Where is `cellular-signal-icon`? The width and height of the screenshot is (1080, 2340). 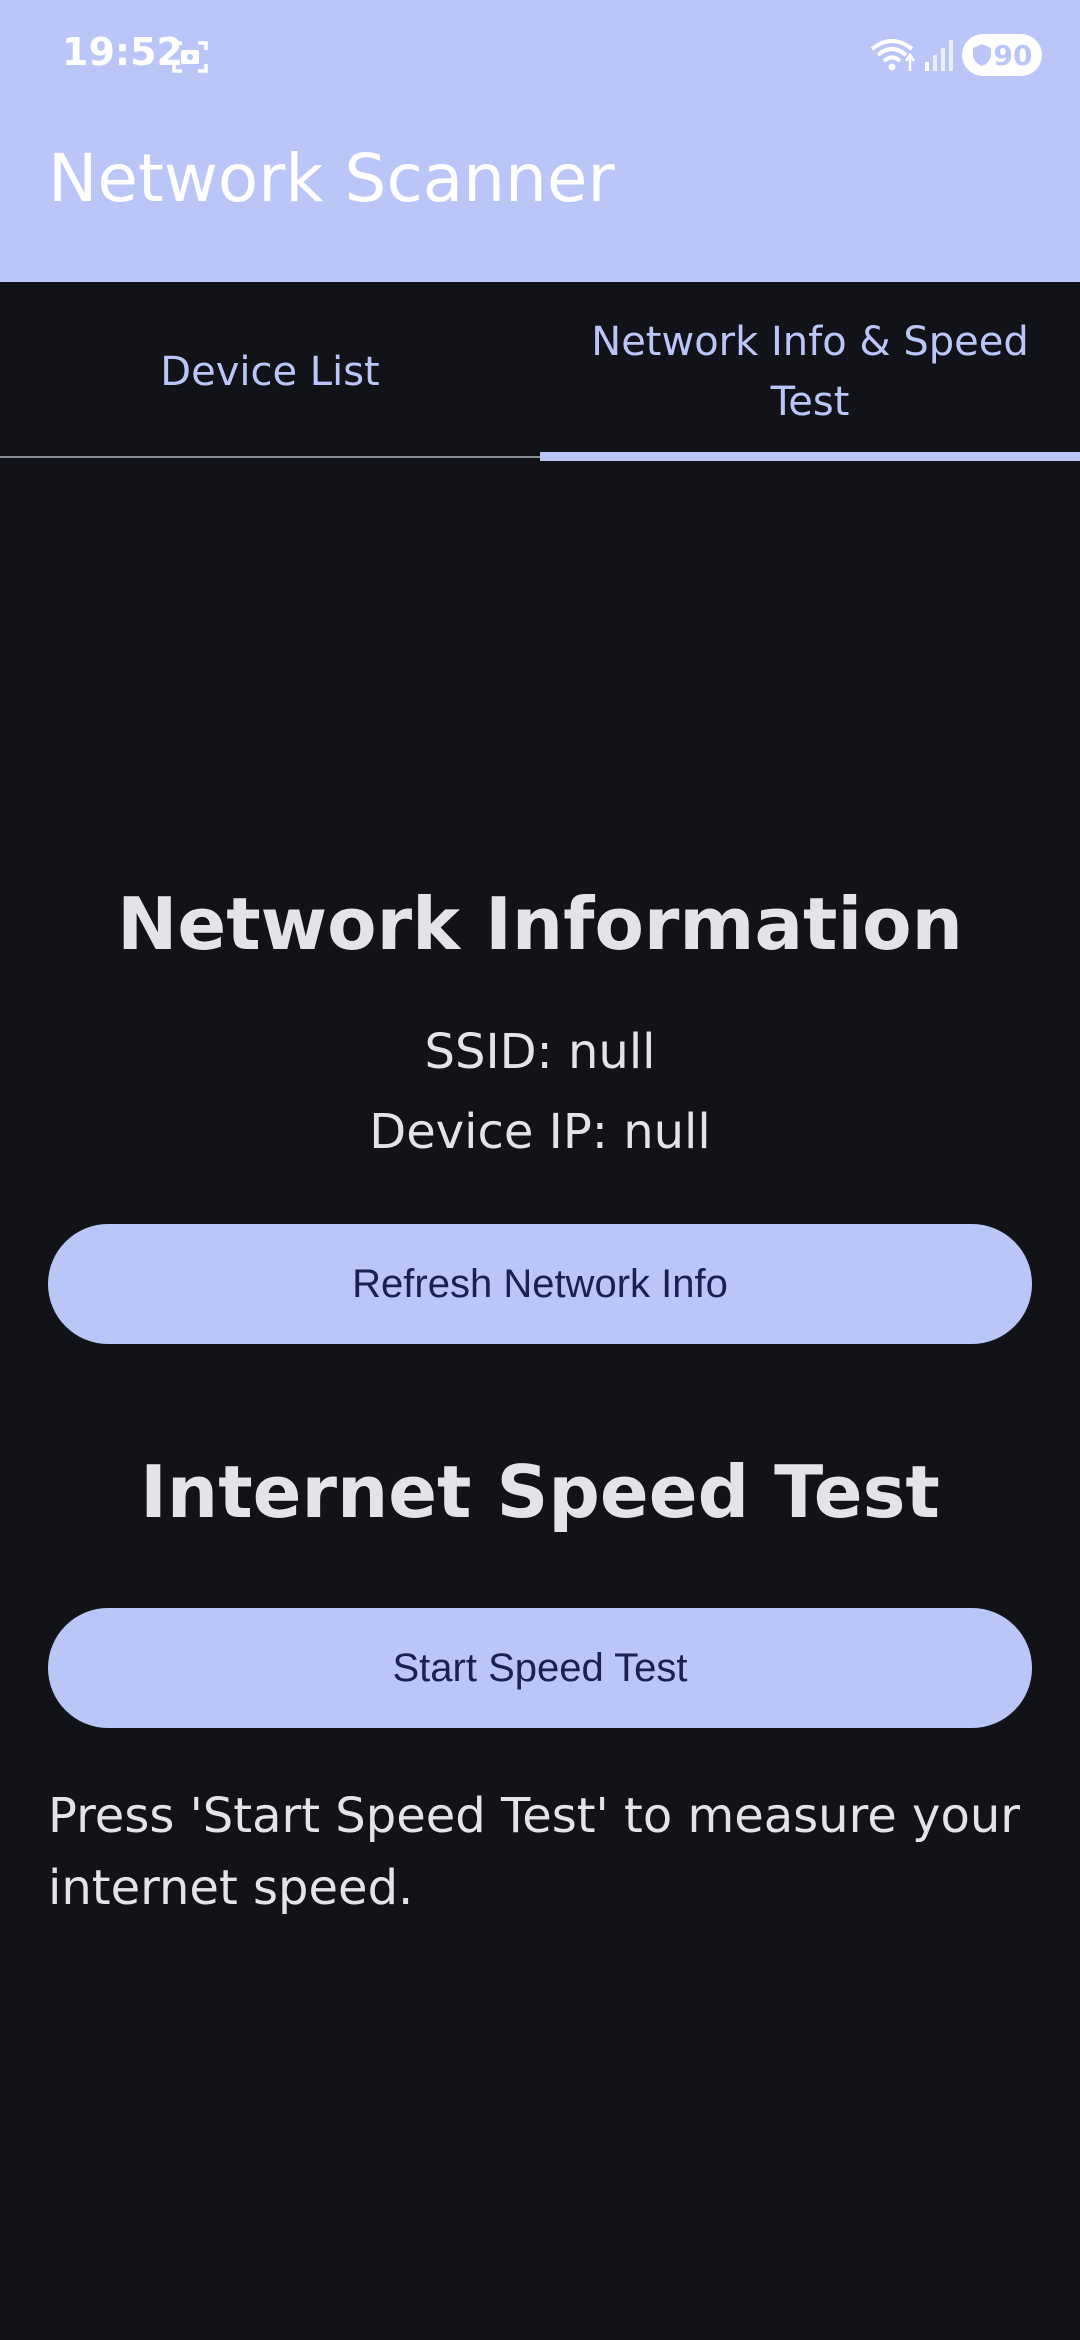 cellular-signal-icon is located at coordinates (939, 55).